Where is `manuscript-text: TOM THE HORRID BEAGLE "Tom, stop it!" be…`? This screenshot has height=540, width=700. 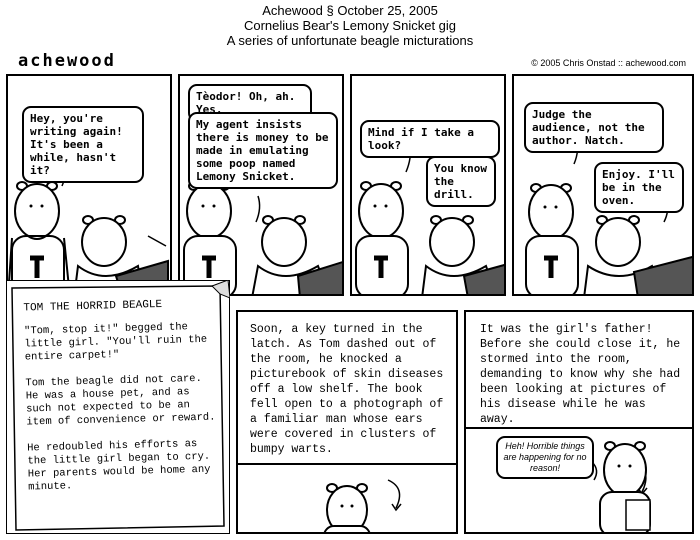
manuscript-text: TOM THE HORRID BEAGLE "Tom, stop it!" be… is located at coordinates (121, 403).